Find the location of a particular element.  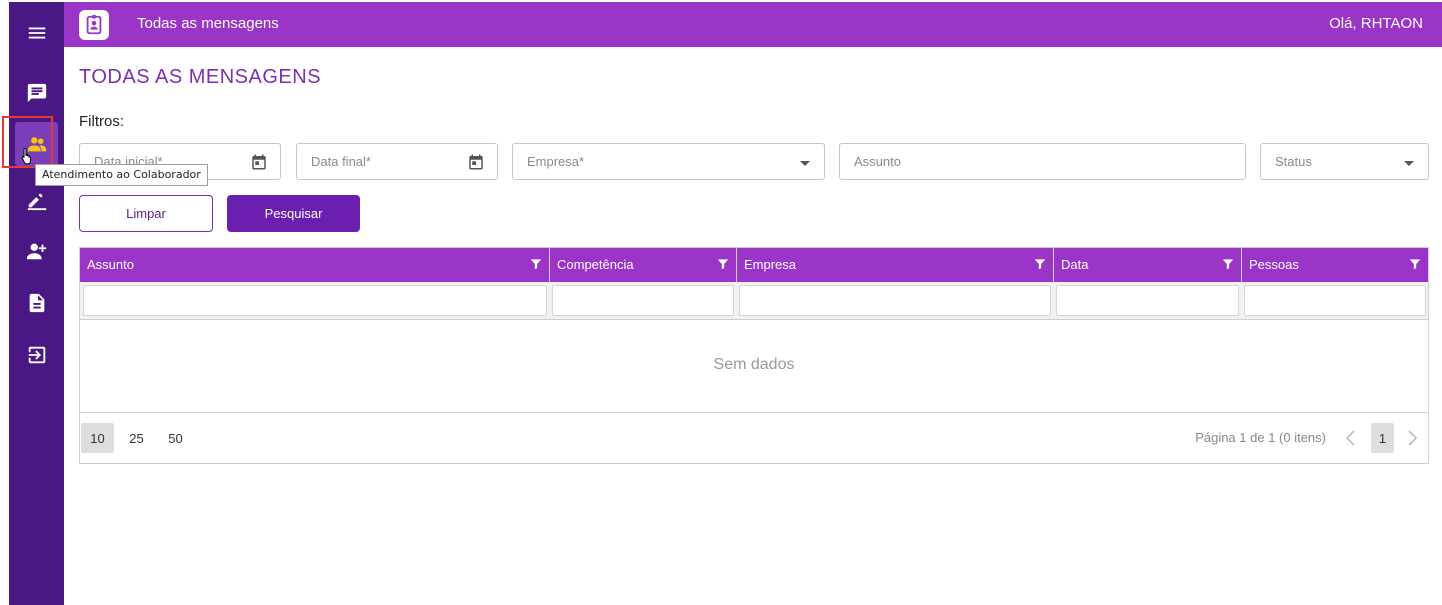

subject-input: Assunto is located at coordinates (1042, 161).